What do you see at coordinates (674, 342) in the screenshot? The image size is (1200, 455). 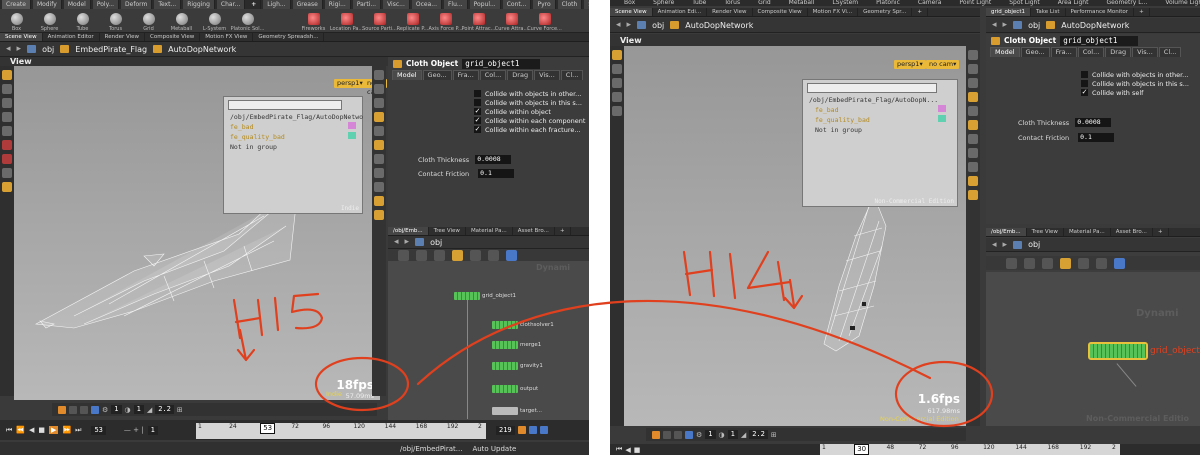 I see `comparison-arrow` at bounding box center [674, 342].